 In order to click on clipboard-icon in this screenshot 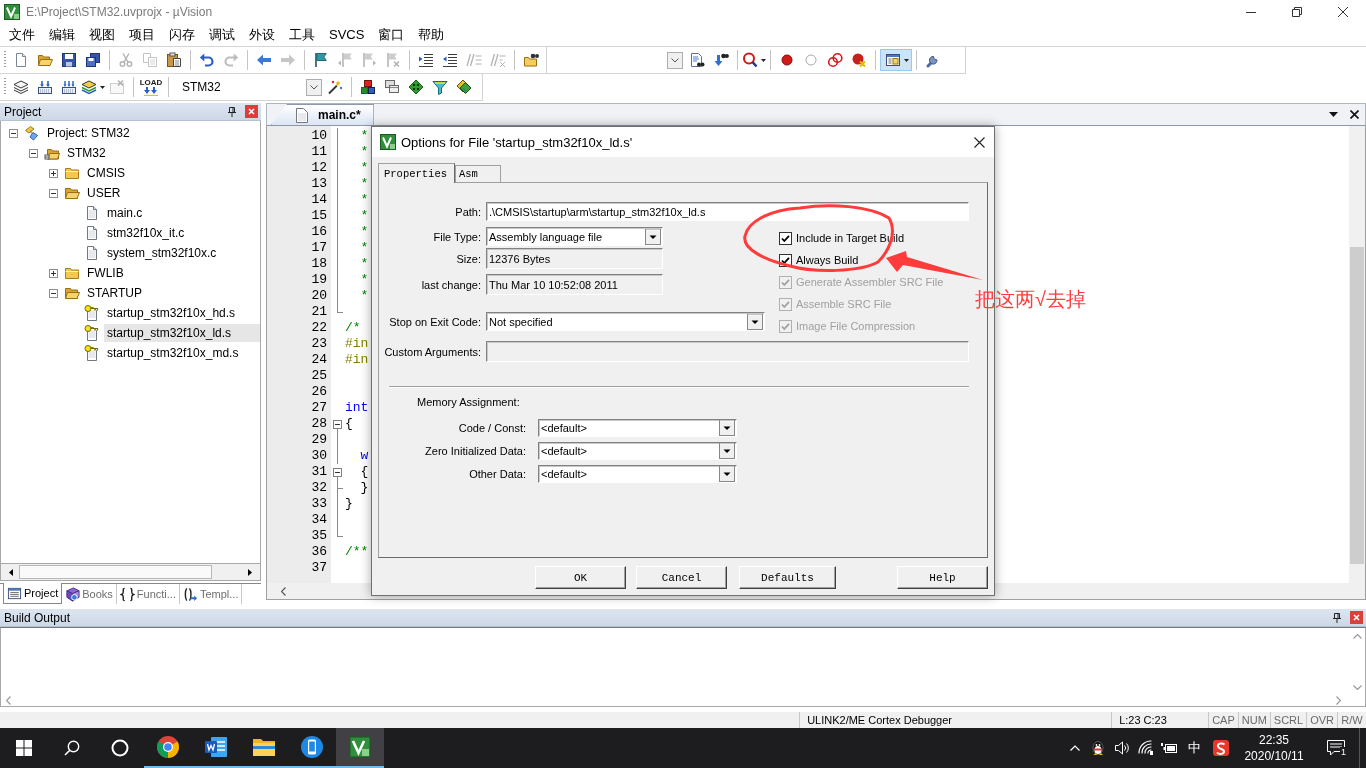, I will do `click(174, 60)`.